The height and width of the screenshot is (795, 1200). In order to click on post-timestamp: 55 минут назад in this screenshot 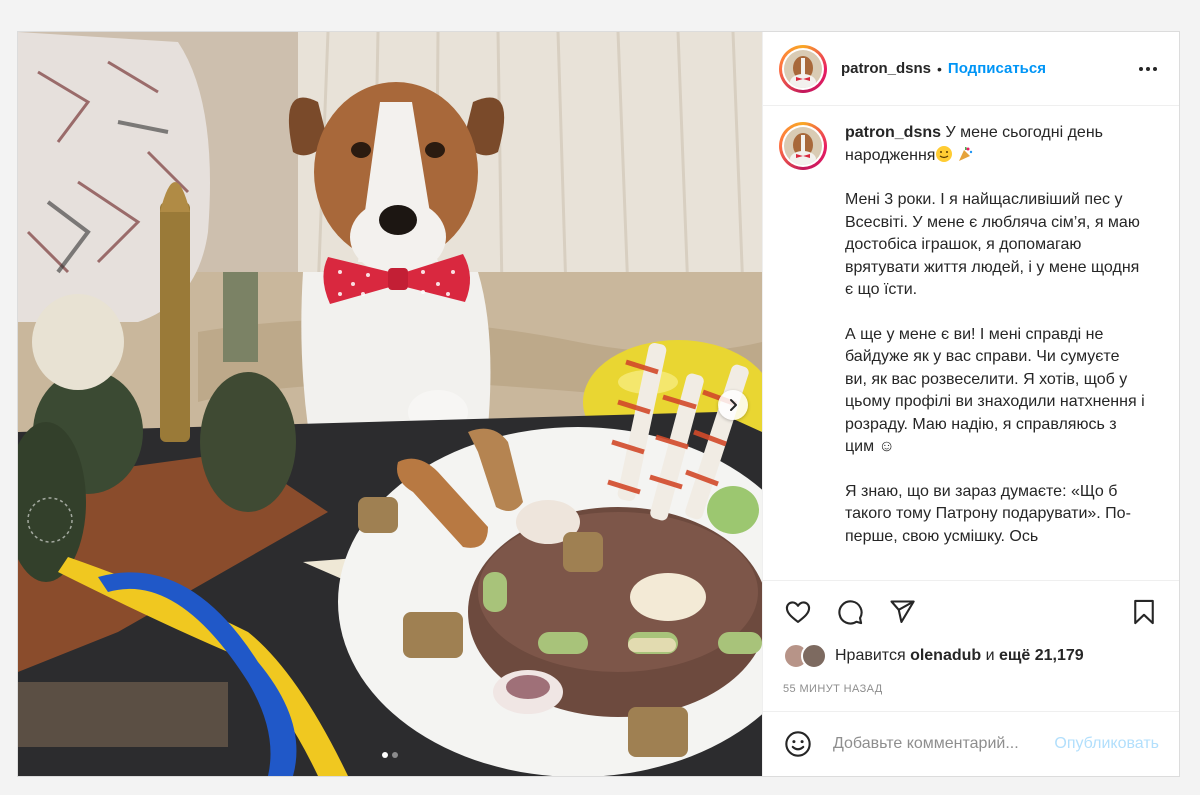, I will do `click(971, 689)`.